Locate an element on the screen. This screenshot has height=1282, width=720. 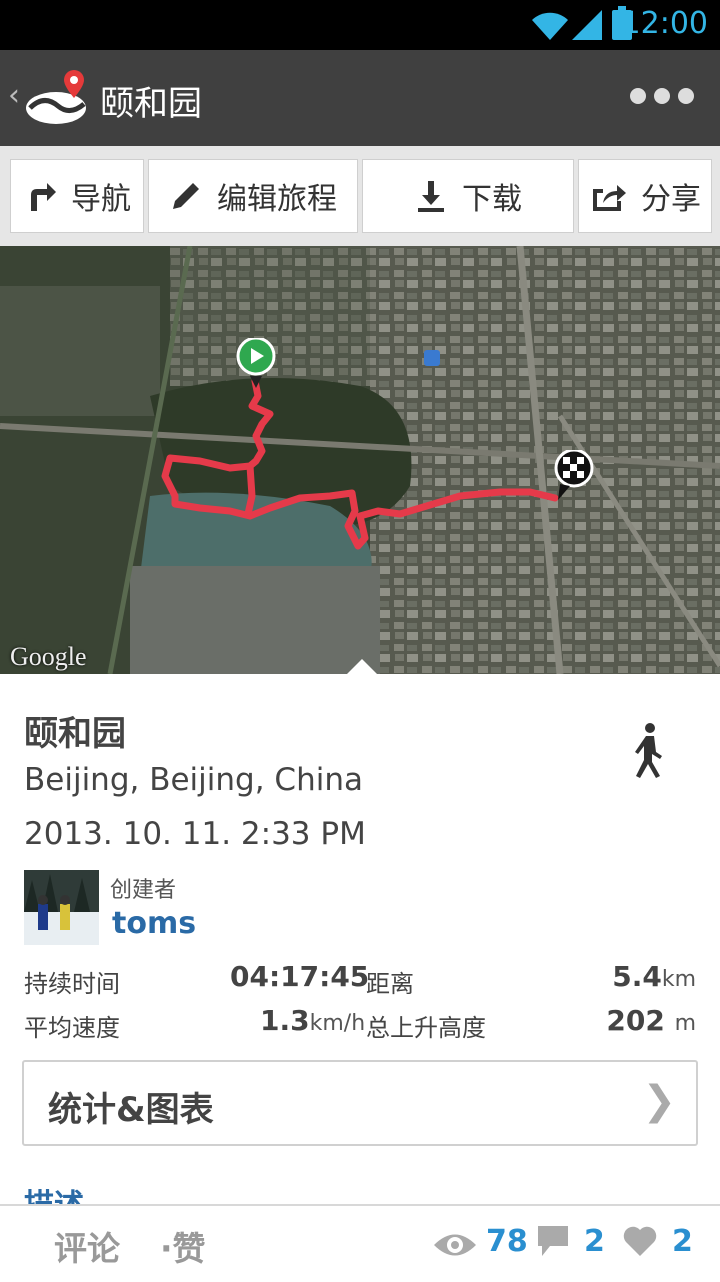
share-icon is located at coordinates (609, 198).